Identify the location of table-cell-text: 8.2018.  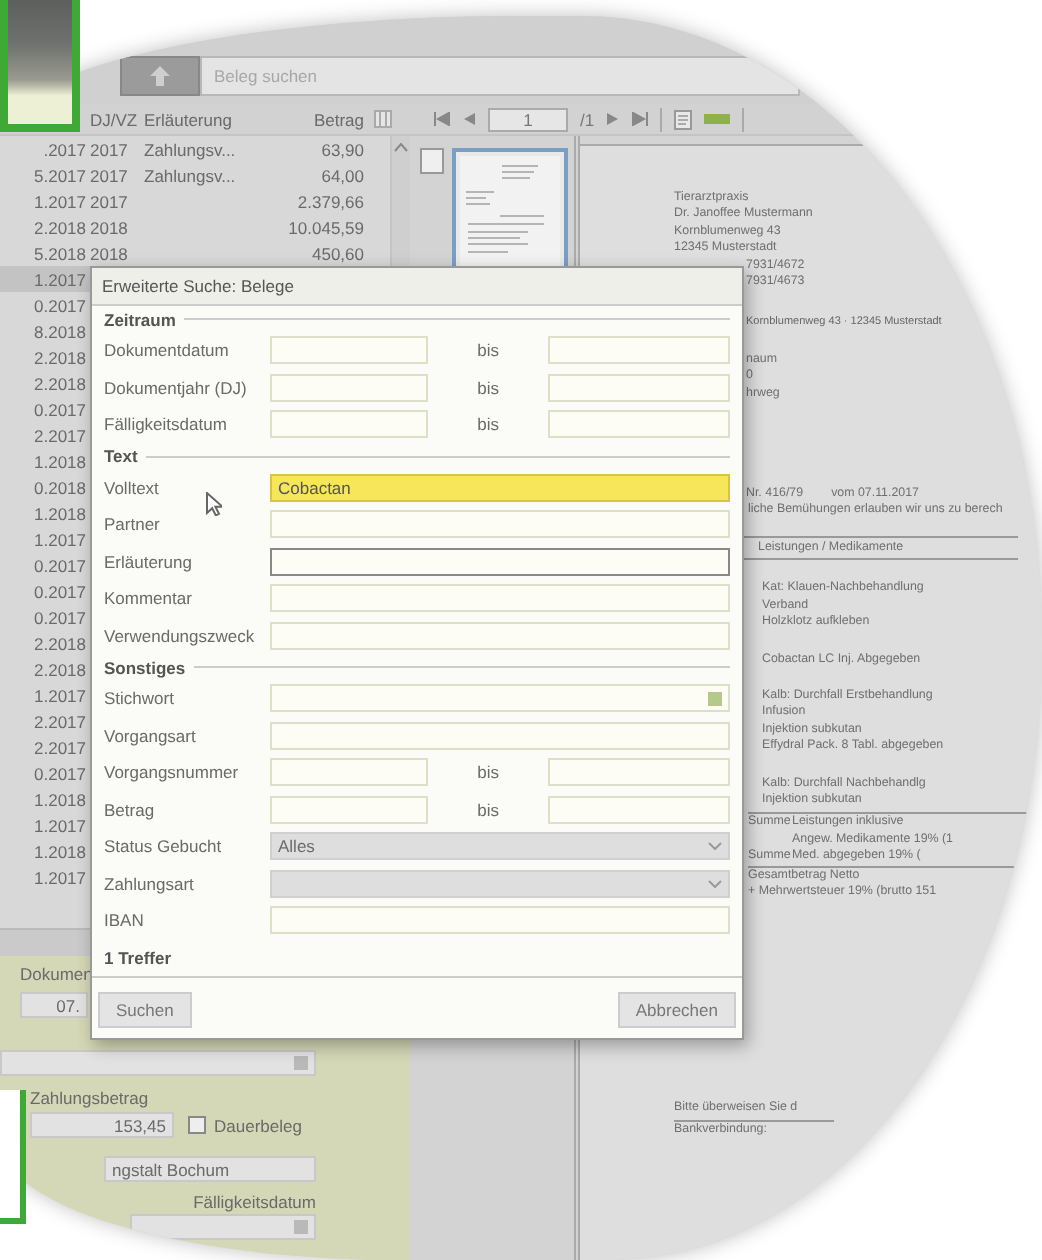
(59, 331).